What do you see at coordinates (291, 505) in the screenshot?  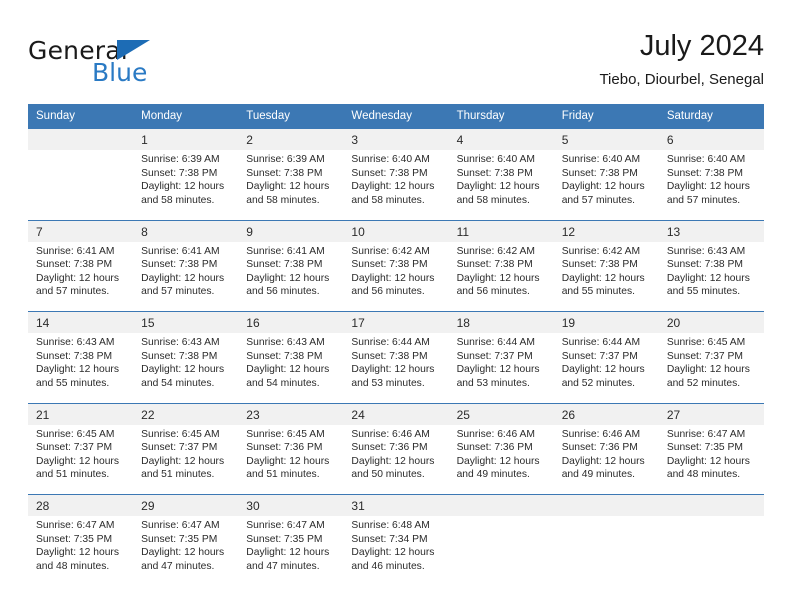 I see `day-number-30: 30` at bounding box center [291, 505].